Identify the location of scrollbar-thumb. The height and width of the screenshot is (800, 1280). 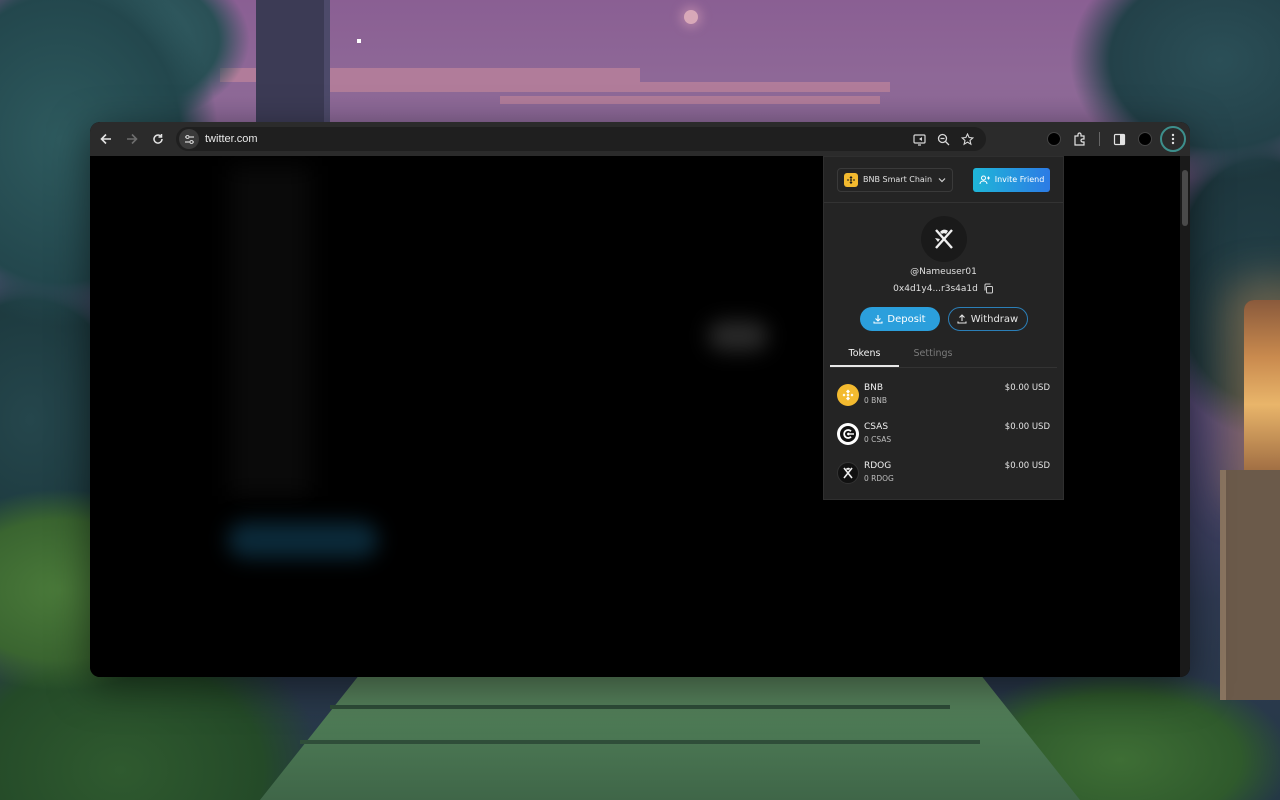
(1185, 198).